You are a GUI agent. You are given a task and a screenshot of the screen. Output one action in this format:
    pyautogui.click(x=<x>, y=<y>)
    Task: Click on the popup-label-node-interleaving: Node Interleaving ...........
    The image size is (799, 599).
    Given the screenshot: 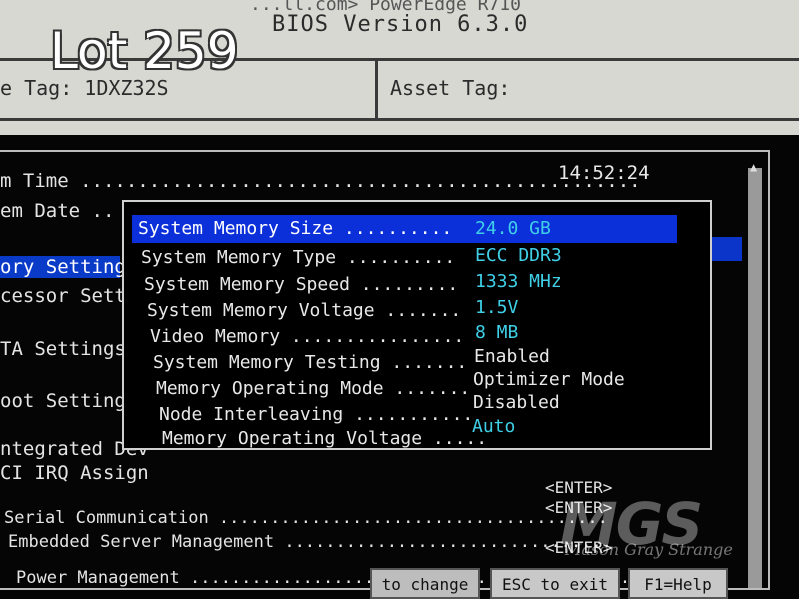 What is the action you would take?
    pyautogui.click(x=316, y=414)
    